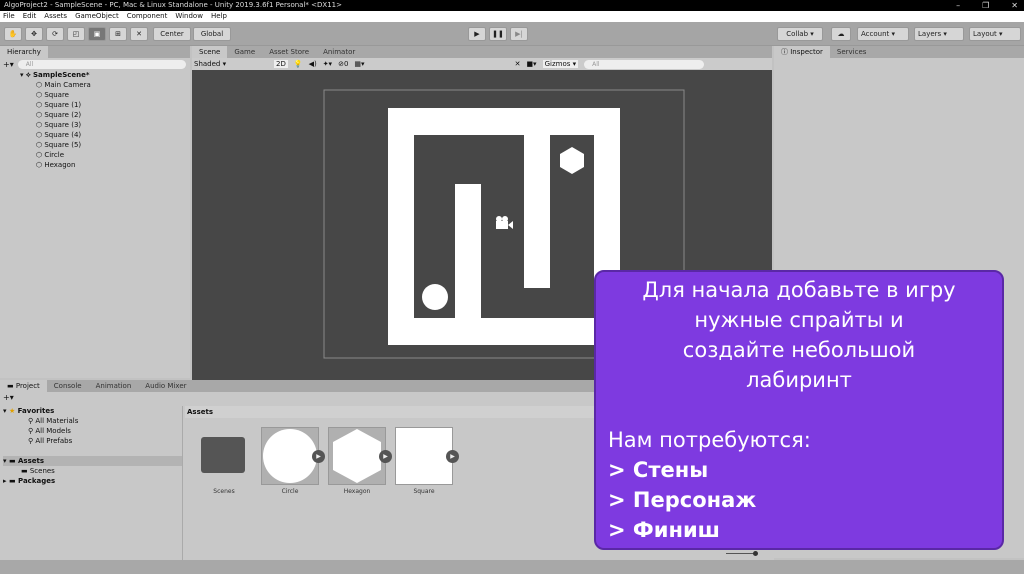 Image resolution: width=1024 pixels, height=574 pixels. I want to click on camera-icon: ■▾, so click(531, 64).